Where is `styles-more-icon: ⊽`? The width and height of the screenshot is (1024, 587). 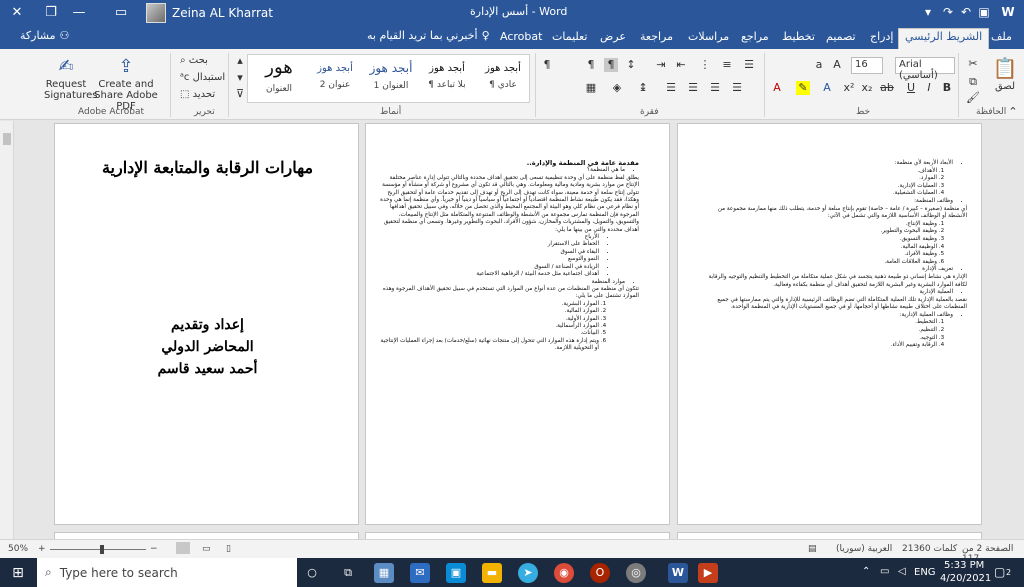 styles-more-icon: ⊽ is located at coordinates (240, 94).